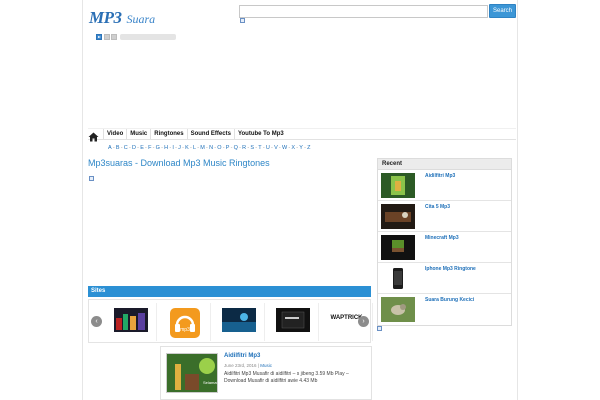 The image size is (600, 400). Describe the element at coordinates (210, 134) in the screenshot. I see `nav-sound-effects: Sound Effects` at that location.